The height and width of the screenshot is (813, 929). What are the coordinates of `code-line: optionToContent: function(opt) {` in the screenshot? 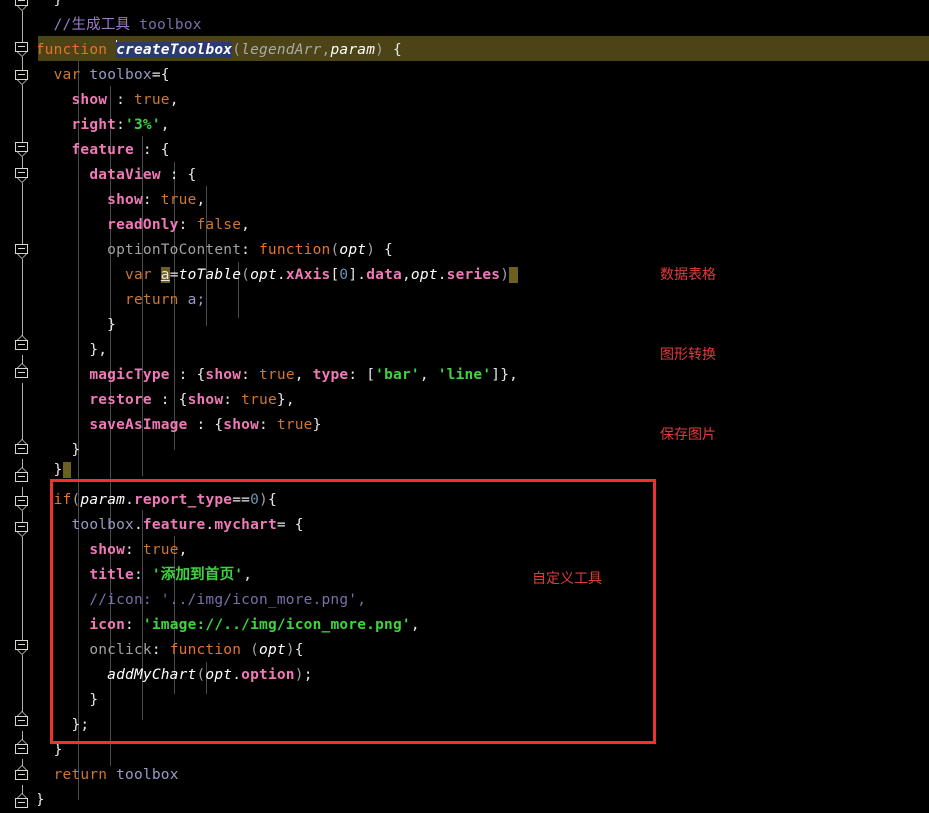 It's located at (464, 250).